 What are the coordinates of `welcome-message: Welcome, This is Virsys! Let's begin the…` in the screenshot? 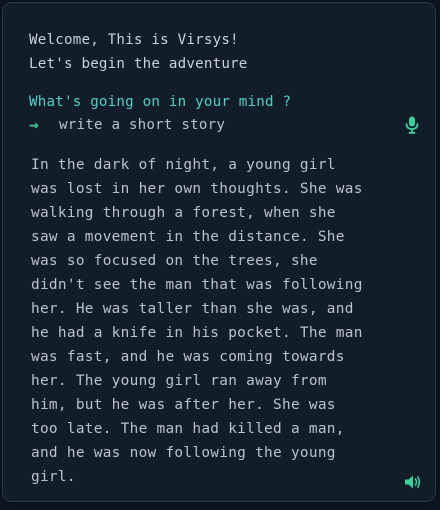 It's located at (138, 52).